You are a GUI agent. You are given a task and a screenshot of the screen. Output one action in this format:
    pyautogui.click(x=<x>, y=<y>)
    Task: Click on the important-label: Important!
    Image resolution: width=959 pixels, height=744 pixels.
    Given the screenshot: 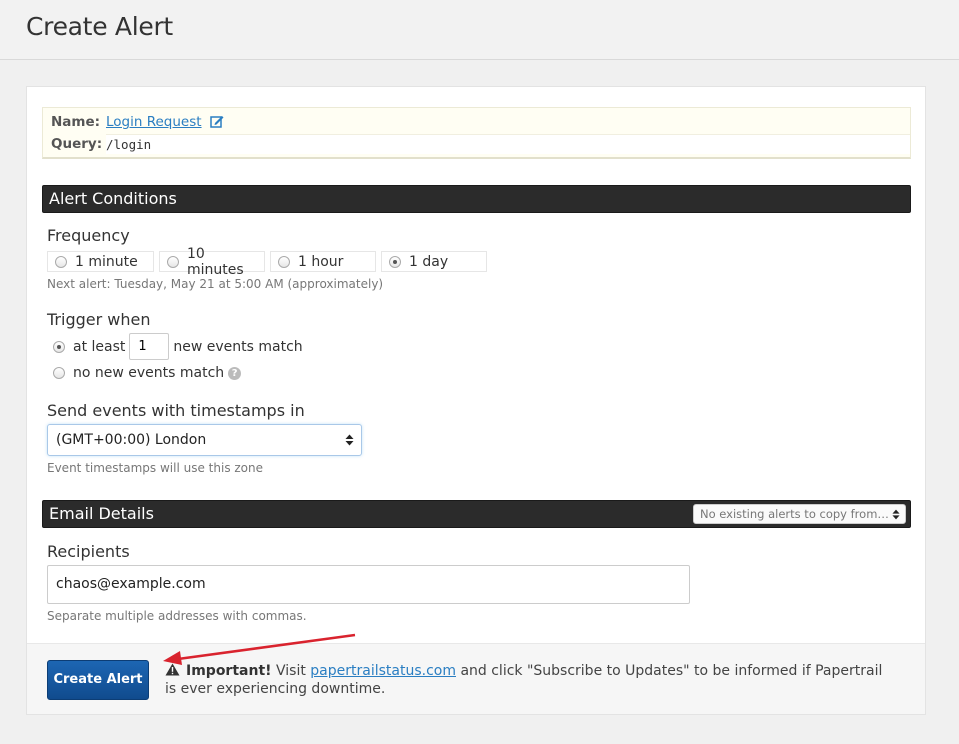 What is the action you would take?
    pyautogui.click(x=229, y=671)
    